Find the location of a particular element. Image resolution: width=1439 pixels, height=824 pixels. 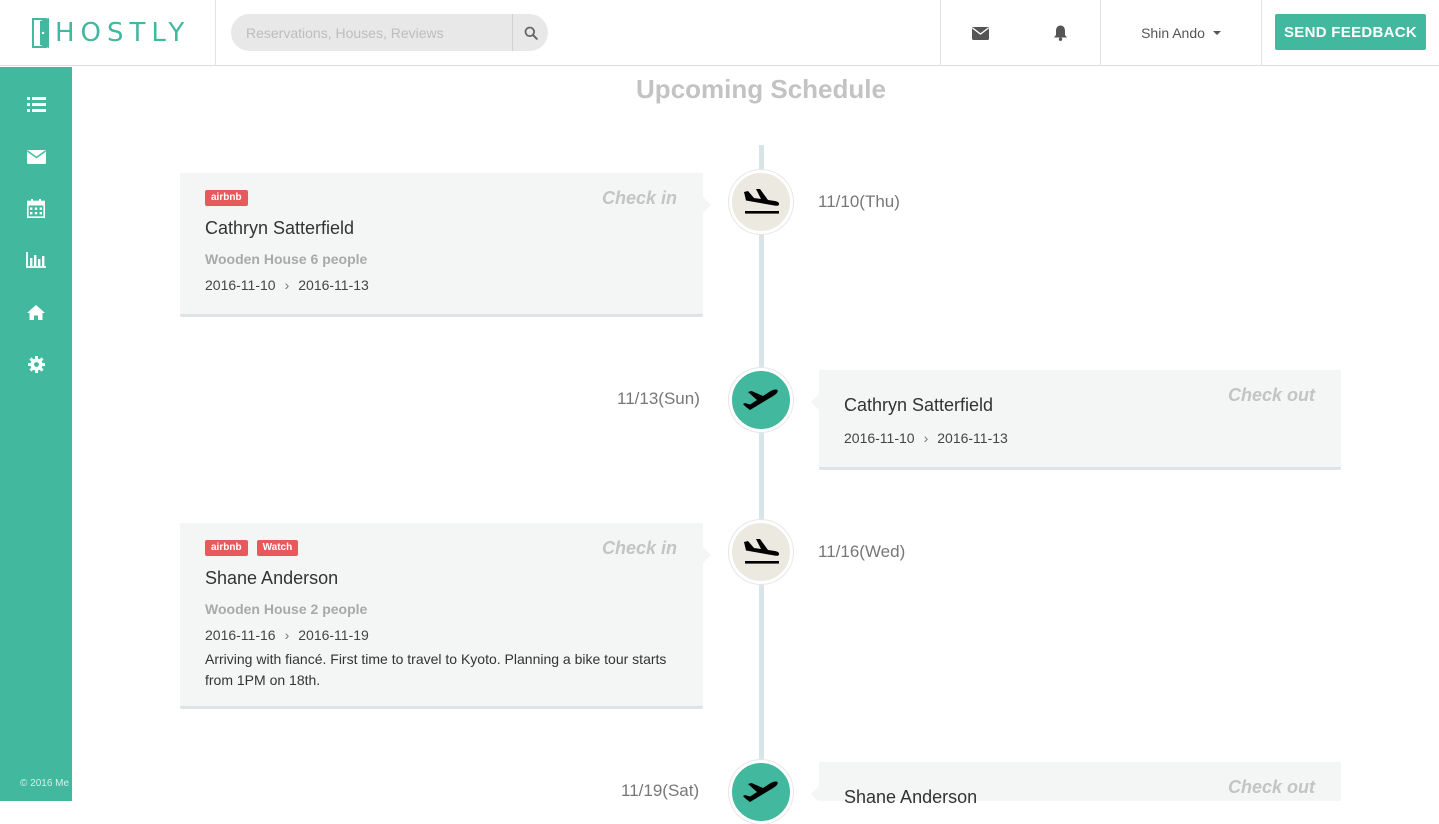

sidebar-item-houses is located at coordinates (36, 312).